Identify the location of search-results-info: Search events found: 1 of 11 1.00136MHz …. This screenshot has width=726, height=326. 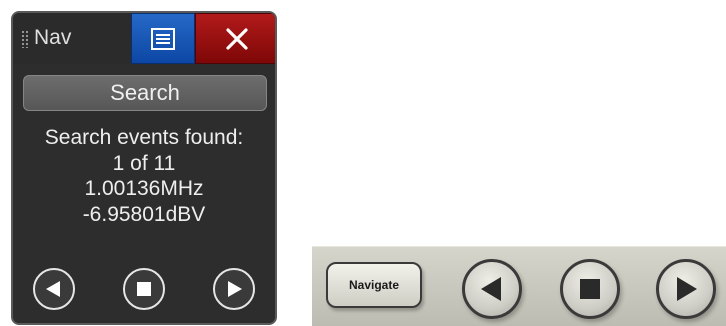
(144, 176).